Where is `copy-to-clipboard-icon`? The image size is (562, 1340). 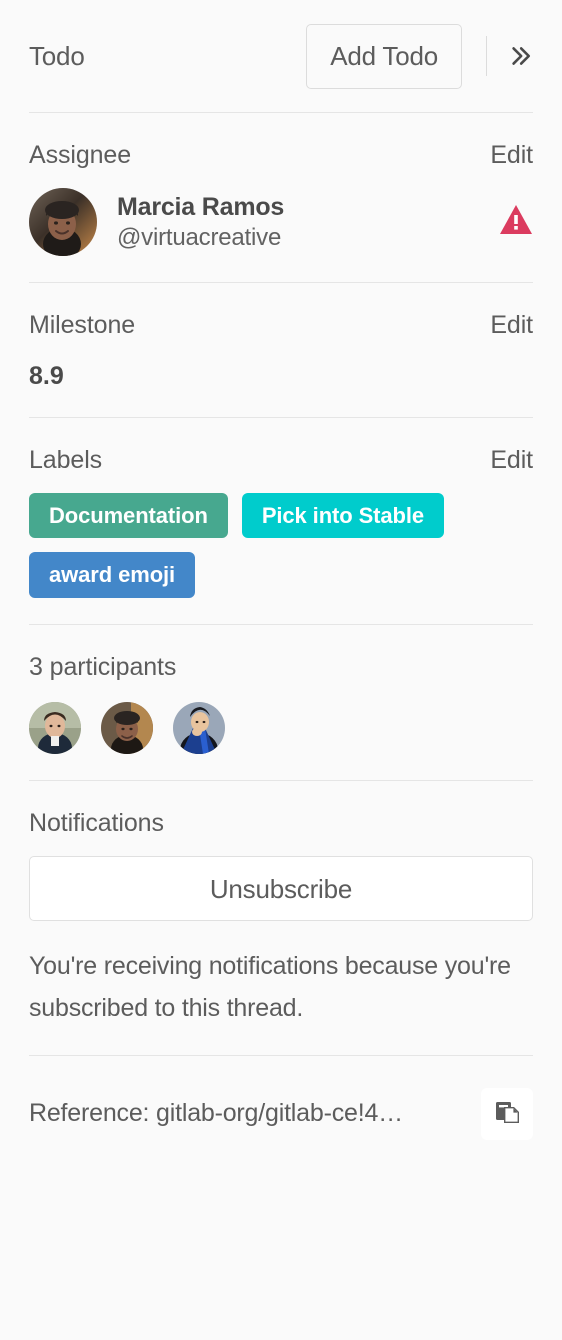
copy-to-clipboard-icon is located at coordinates (507, 1113).